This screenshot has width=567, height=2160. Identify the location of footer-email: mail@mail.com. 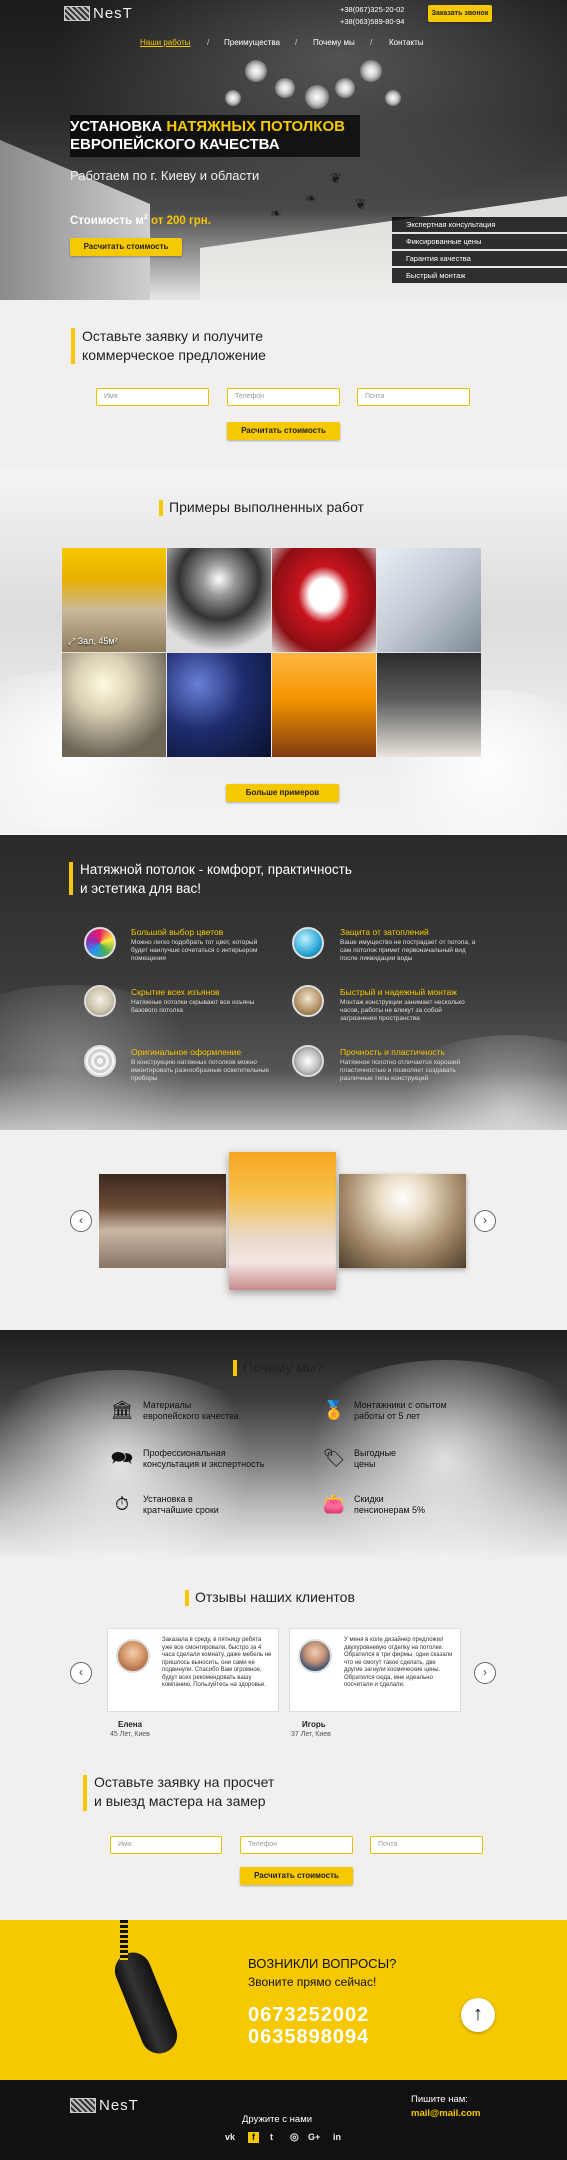
(445, 2113).